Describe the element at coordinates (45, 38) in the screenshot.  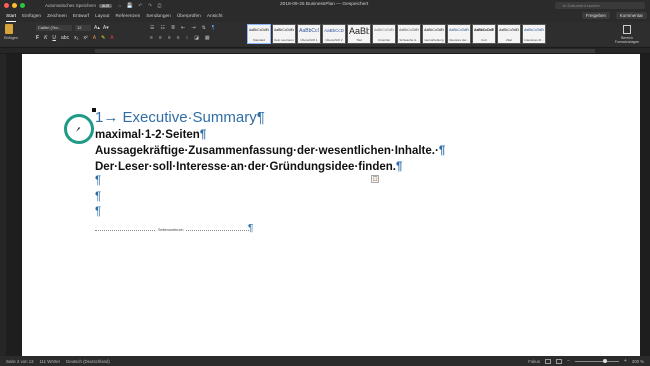
I see `italic-icon: K` at that location.